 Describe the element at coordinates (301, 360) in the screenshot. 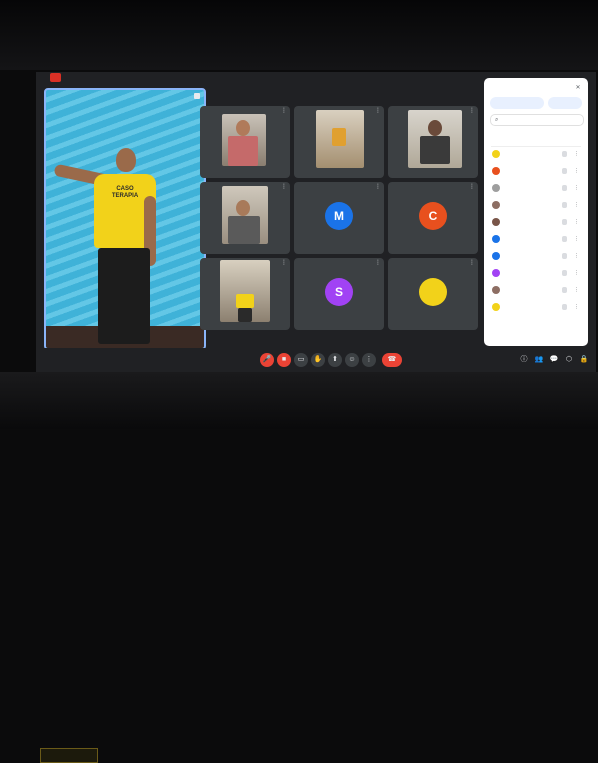

I see `captions-icon: ▭` at that location.